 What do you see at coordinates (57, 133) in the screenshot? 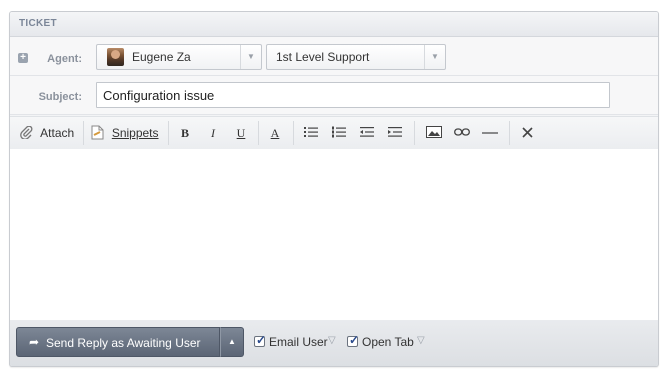
I see `attach-label: Attach` at bounding box center [57, 133].